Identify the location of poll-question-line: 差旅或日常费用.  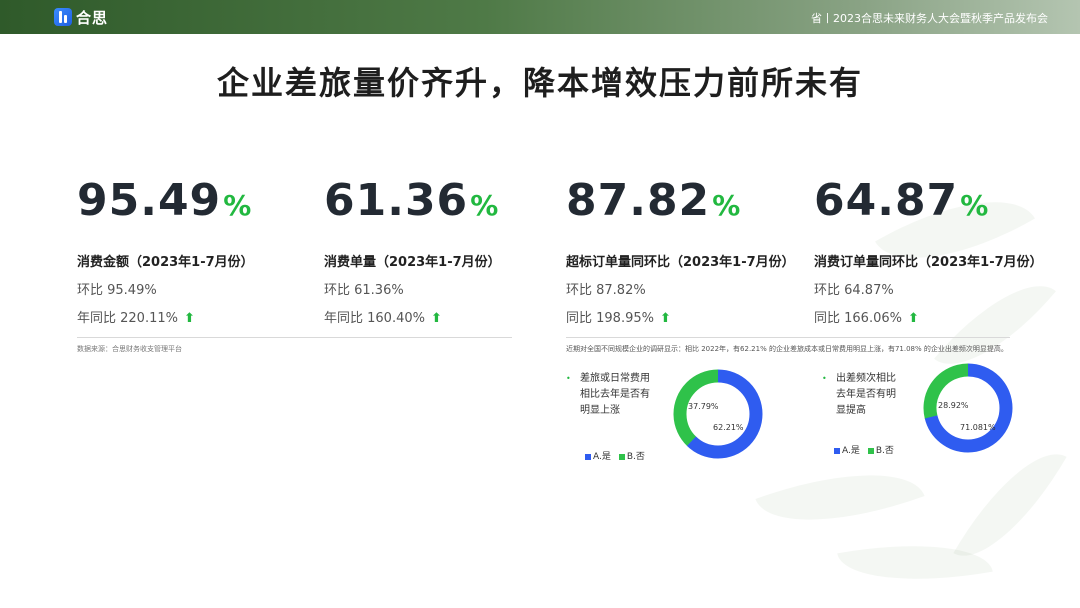
(615, 378).